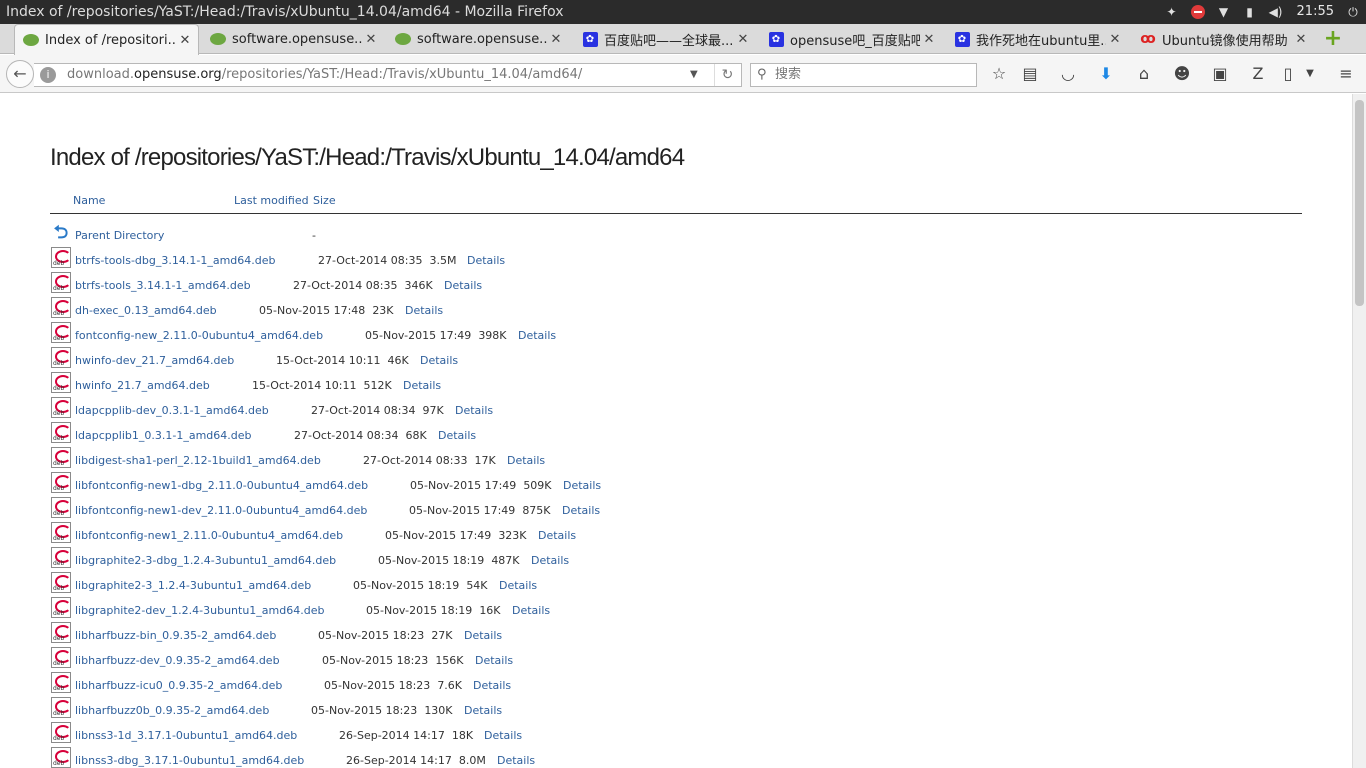  What do you see at coordinates (1148, 39) in the screenshot?
I see `mirror-icon: ꝏ` at bounding box center [1148, 39].